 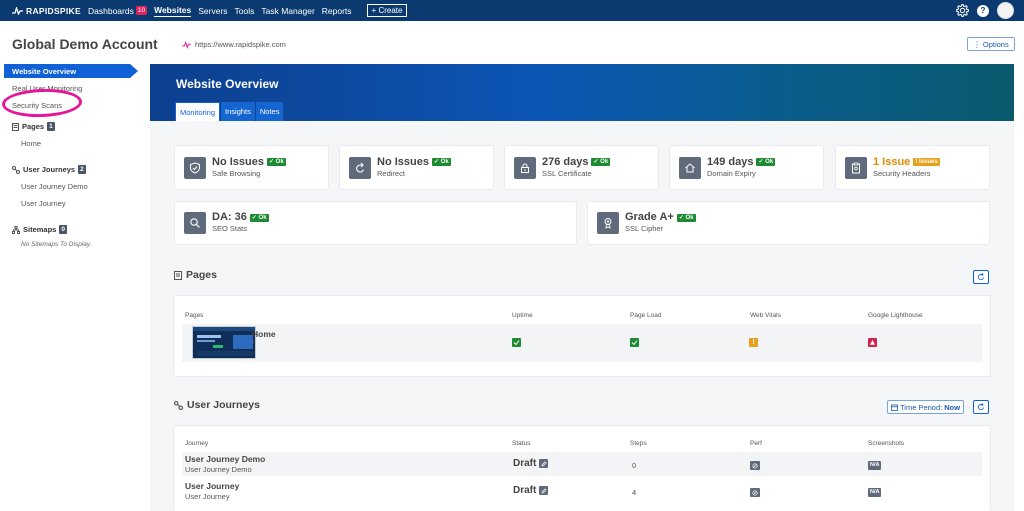 I want to click on pages-section-label: Pages, so click(x=33, y=126).